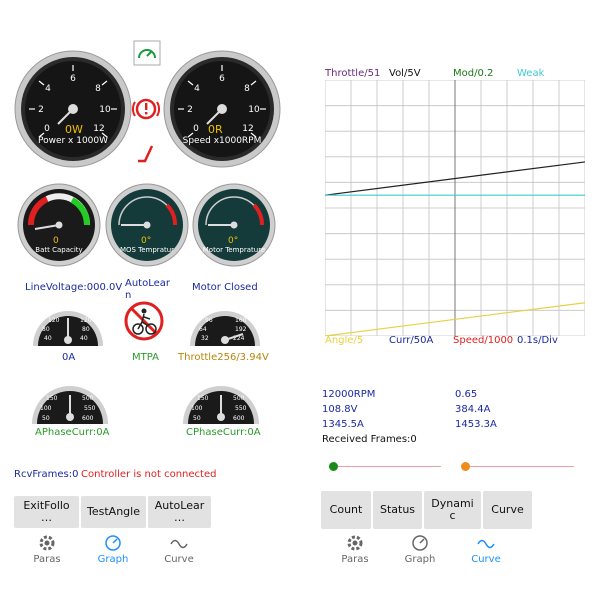 The width and height of the screenshot is (600, 600). What do you see at coordinates (147, 53) in the screenshot?
I see `speedometer-icon` at bounding box center [147, 53].